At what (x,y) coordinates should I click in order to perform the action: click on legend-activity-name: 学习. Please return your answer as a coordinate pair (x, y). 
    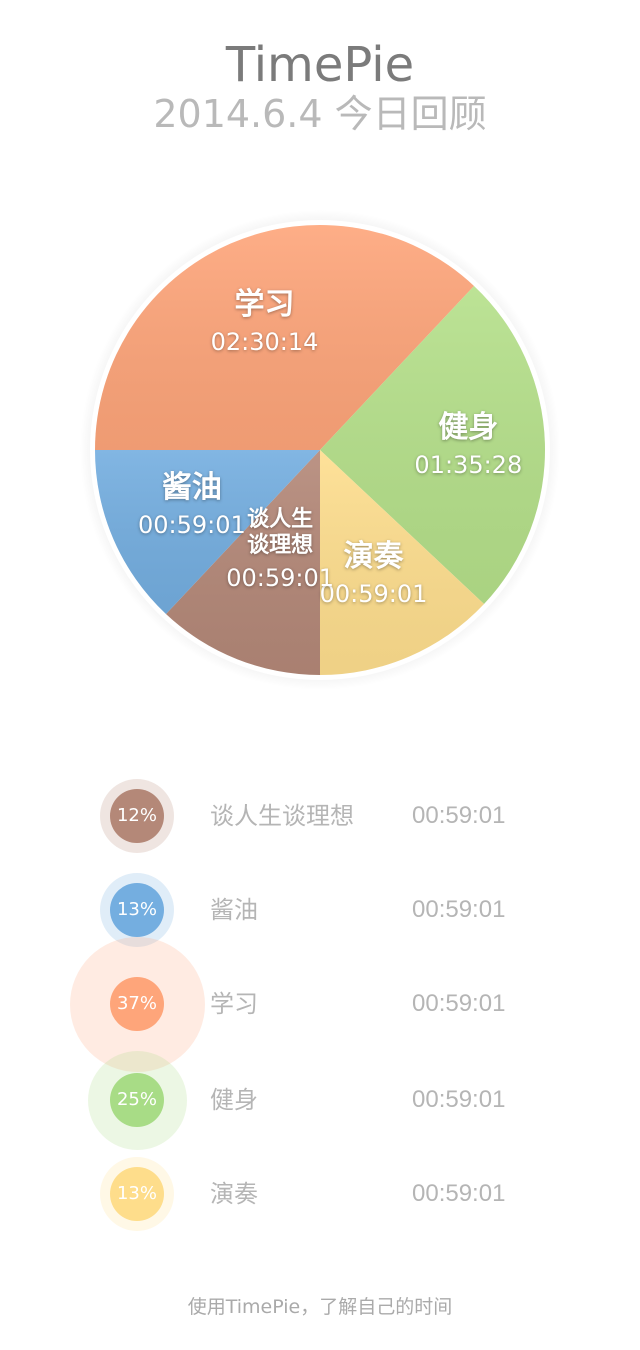
    Looking at the image, I should click on (234, 1004).